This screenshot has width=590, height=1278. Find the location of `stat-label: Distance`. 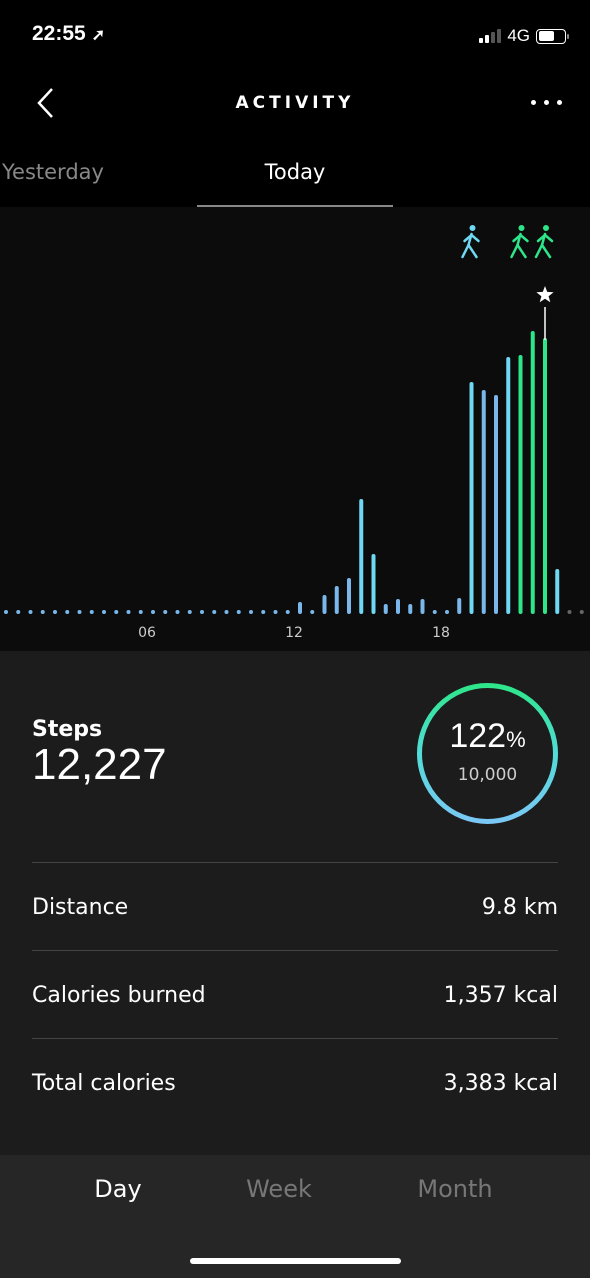

stat-label: Distance is located at coordinates (80, 907).